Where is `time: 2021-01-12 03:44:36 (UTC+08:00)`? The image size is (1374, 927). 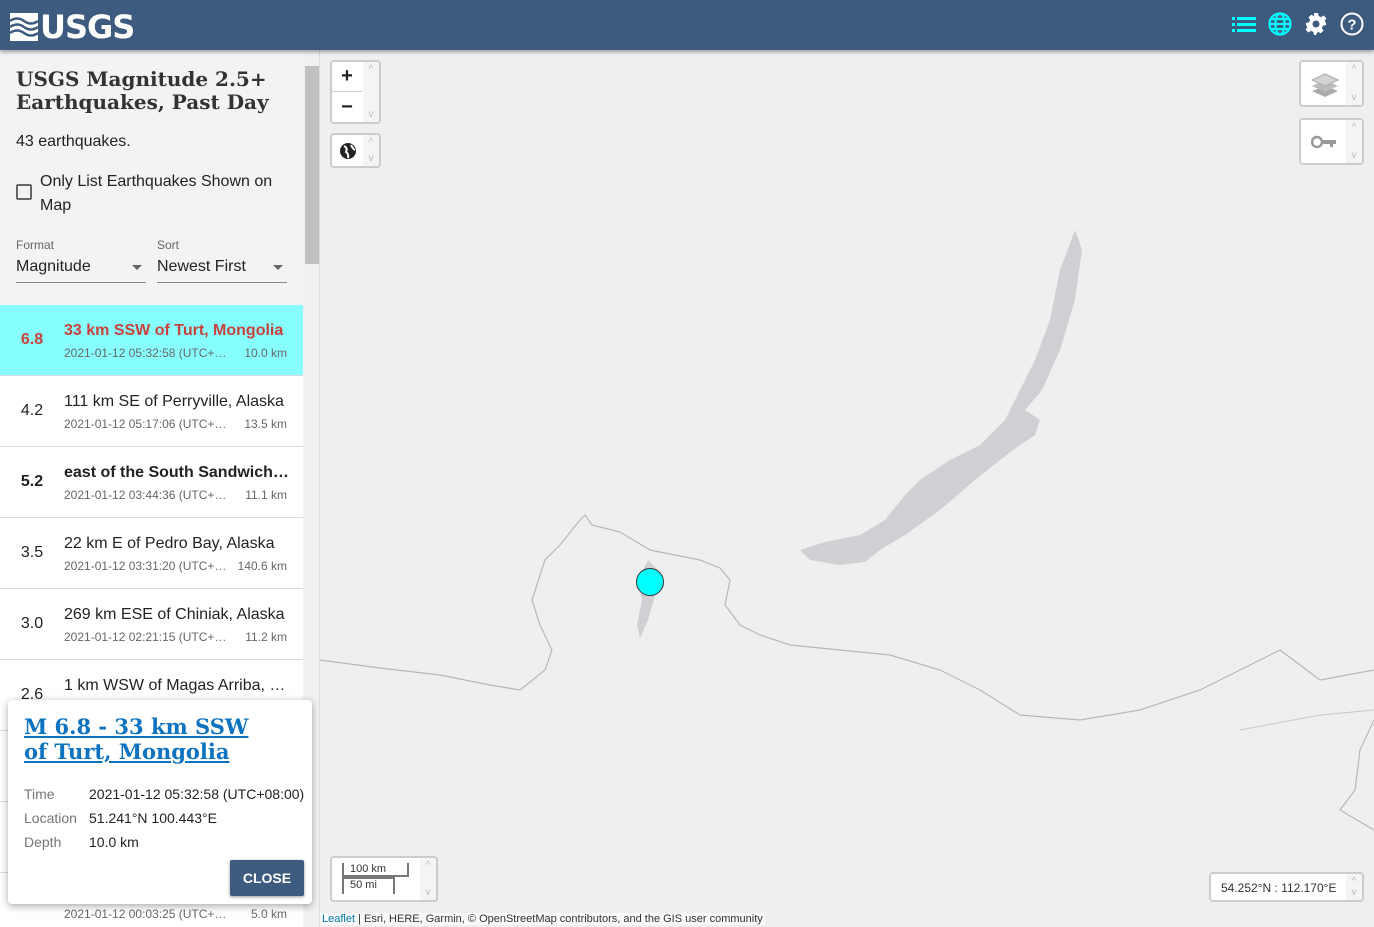
time: 2021-01-12 03:44:36 (UTC+08:00) is located at coordinates (146, 495).